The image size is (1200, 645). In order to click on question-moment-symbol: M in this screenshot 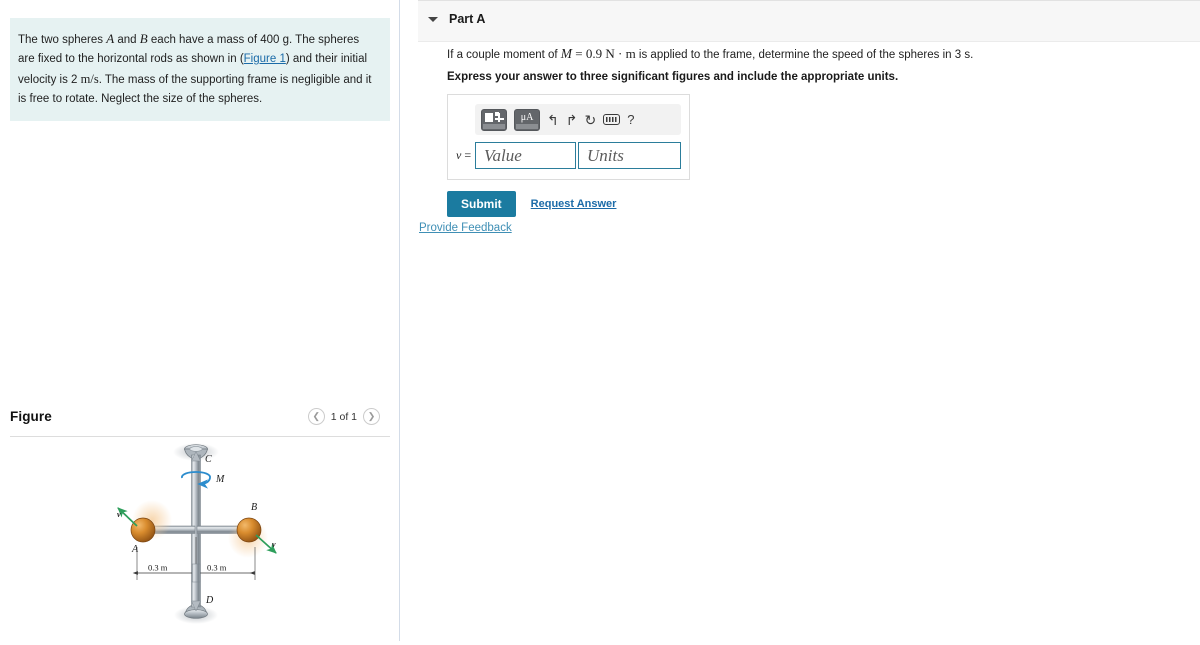, I will do `click(566, 53)`.